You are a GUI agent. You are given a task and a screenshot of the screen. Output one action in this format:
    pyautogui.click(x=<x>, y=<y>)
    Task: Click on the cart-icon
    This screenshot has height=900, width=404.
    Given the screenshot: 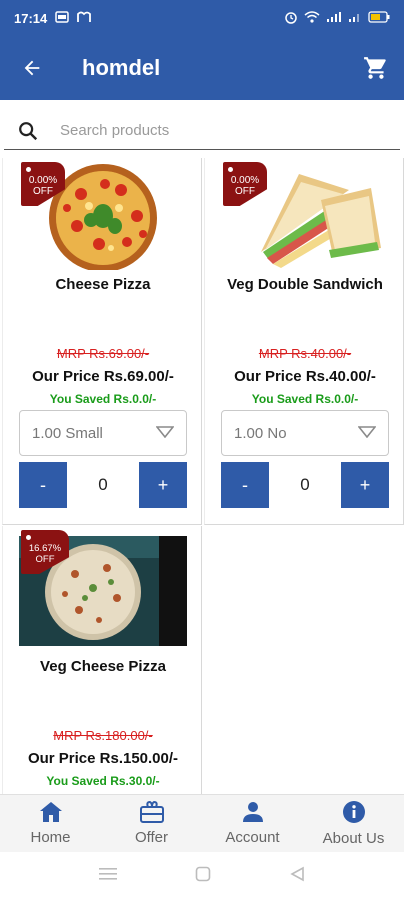 What is the action you would take?
    pyautogui.click(x=375, y=68)
    